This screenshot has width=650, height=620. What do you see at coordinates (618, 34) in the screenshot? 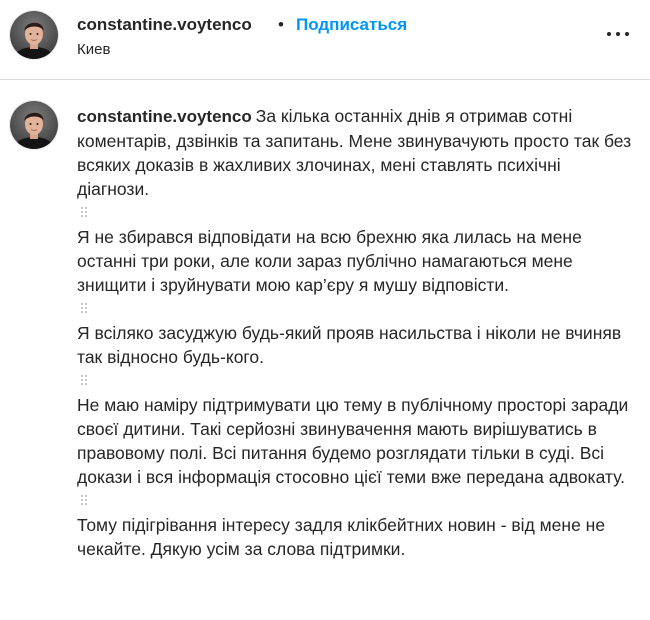
I see `more-options-icon` at bounding box center [618, 34].